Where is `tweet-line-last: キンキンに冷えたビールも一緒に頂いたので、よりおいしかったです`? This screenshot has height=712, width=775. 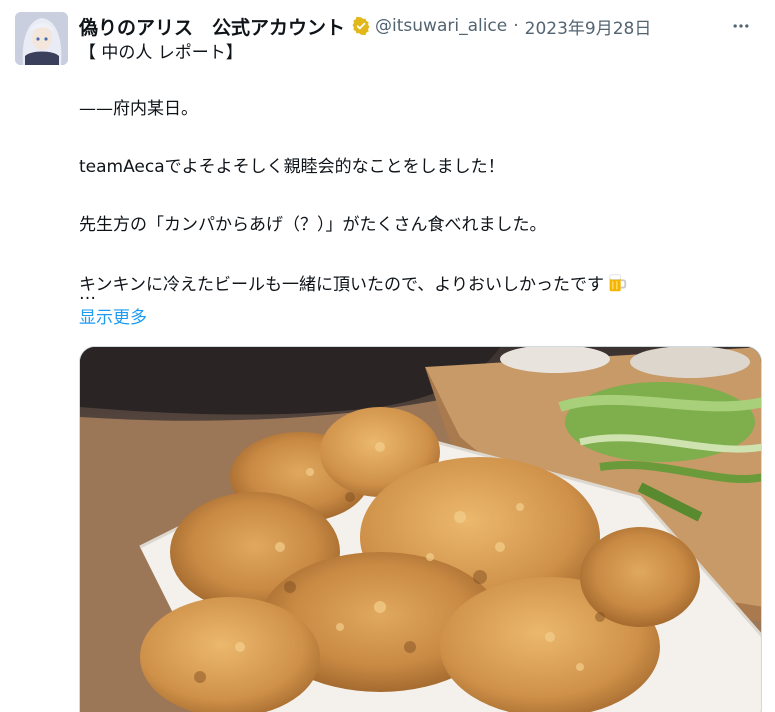
tweet-line-last: キンキンに冷えたビールも一緒に頂いたので、よりおいしかったです is located at coordinates (419, 286).